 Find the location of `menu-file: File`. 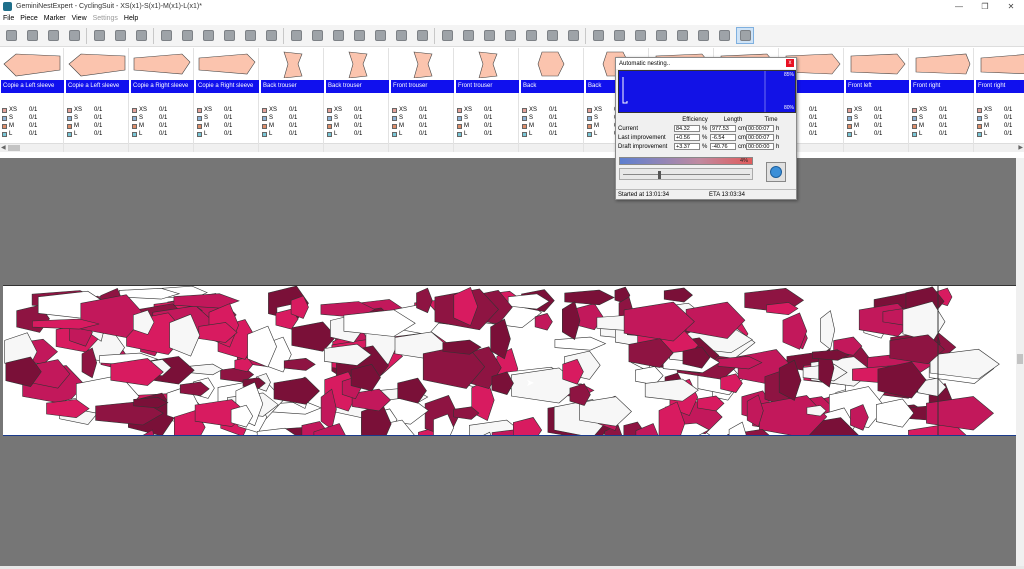

menu-file: File is located at coordinates (8, 18).